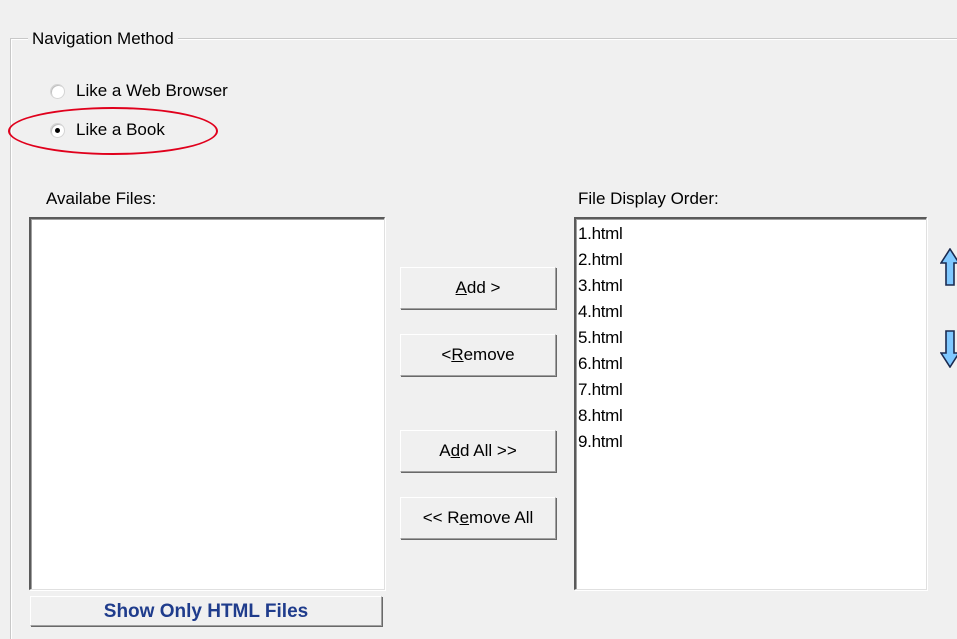  Describe the element at coordinates (478, 451) in the screenshot. I see `add-all-button: Add All >>` at that location.